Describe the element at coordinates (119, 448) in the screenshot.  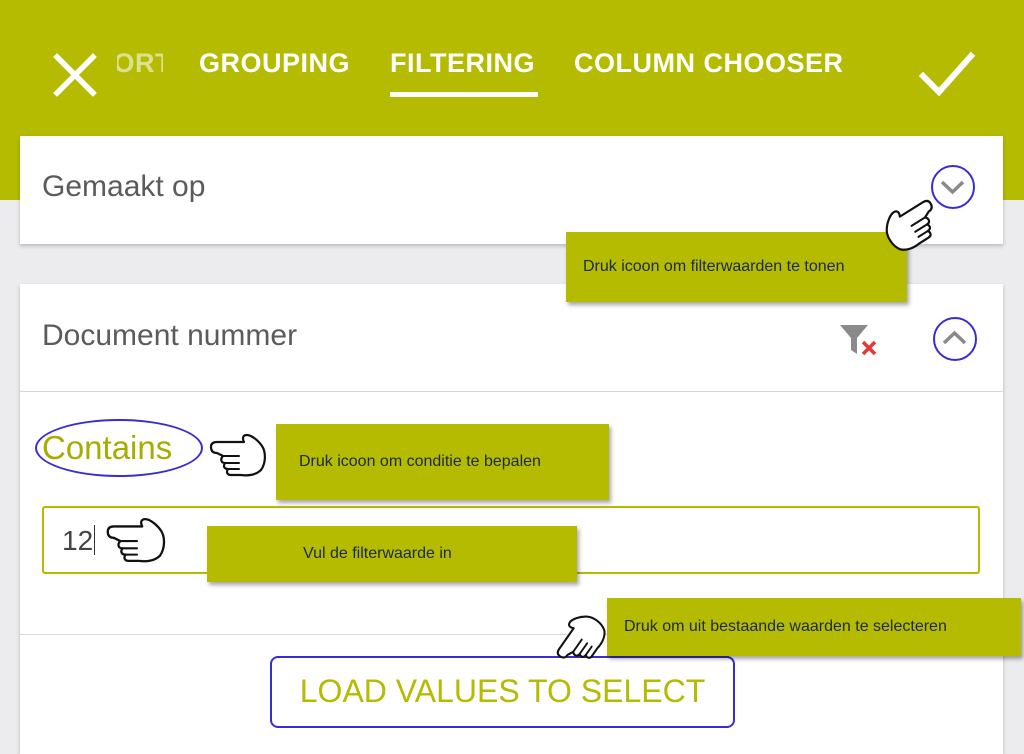
I see `condition-highlight` at that location.